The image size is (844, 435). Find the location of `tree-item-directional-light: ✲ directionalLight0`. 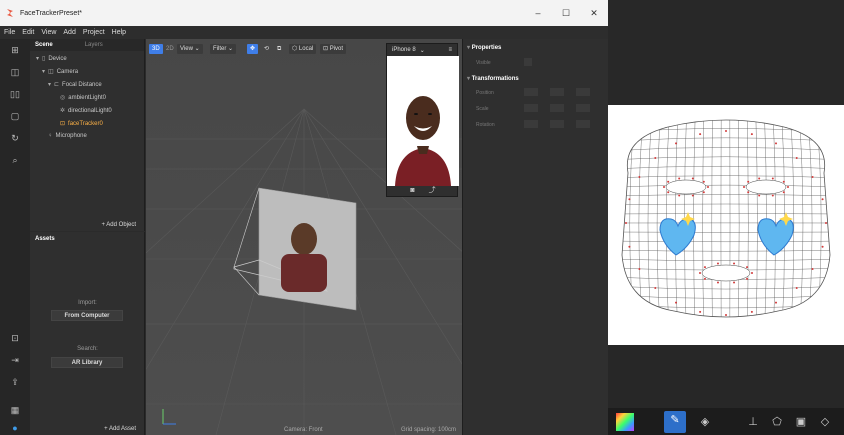

tree-item-directional-light: ✲ directionalLight0 is located at coordinates (86, 110).